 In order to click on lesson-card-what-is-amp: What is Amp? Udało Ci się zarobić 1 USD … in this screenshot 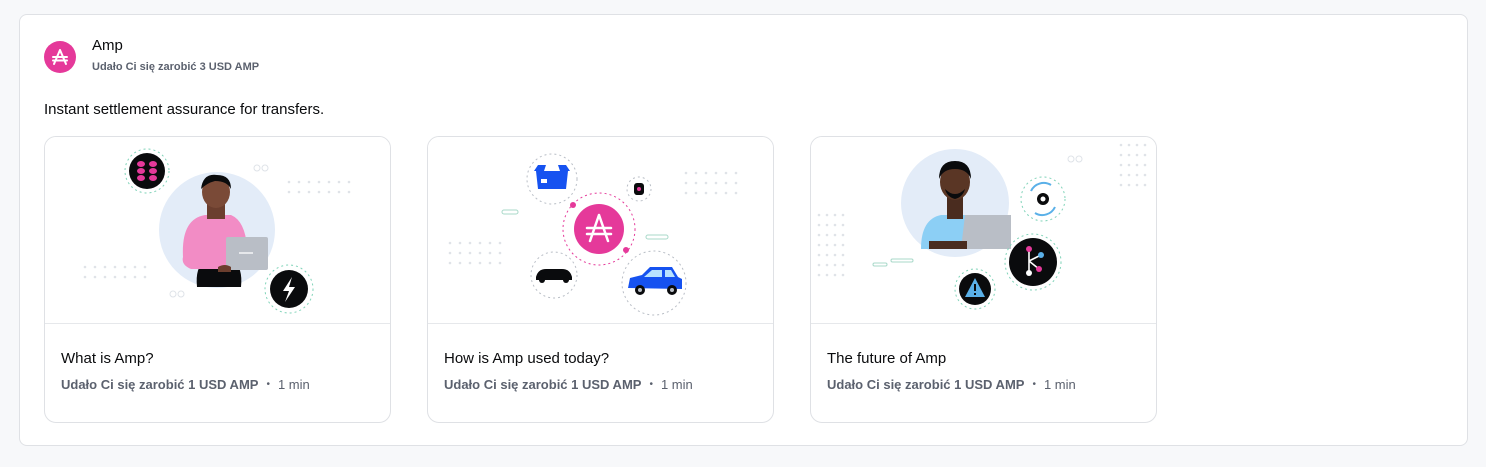, I will do `click(217, 279)`.